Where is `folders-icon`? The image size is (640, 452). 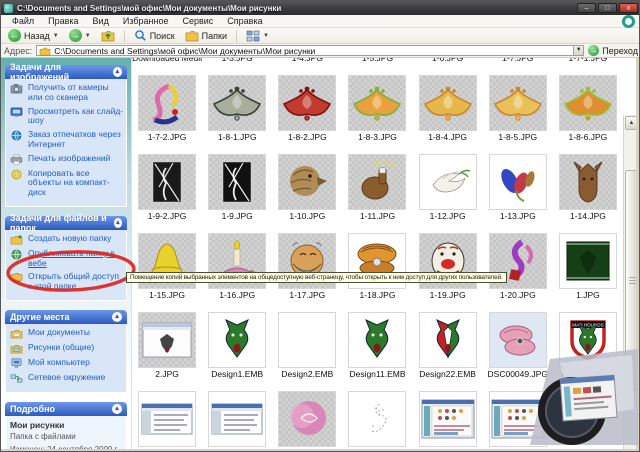
folders-icon is located at coordinates (192, 36).